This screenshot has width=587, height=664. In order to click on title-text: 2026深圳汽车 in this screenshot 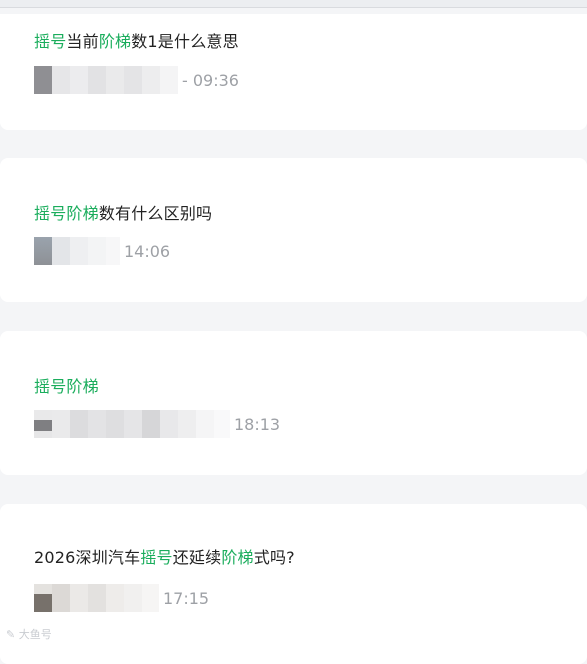, I will do `click(87, 557)`.